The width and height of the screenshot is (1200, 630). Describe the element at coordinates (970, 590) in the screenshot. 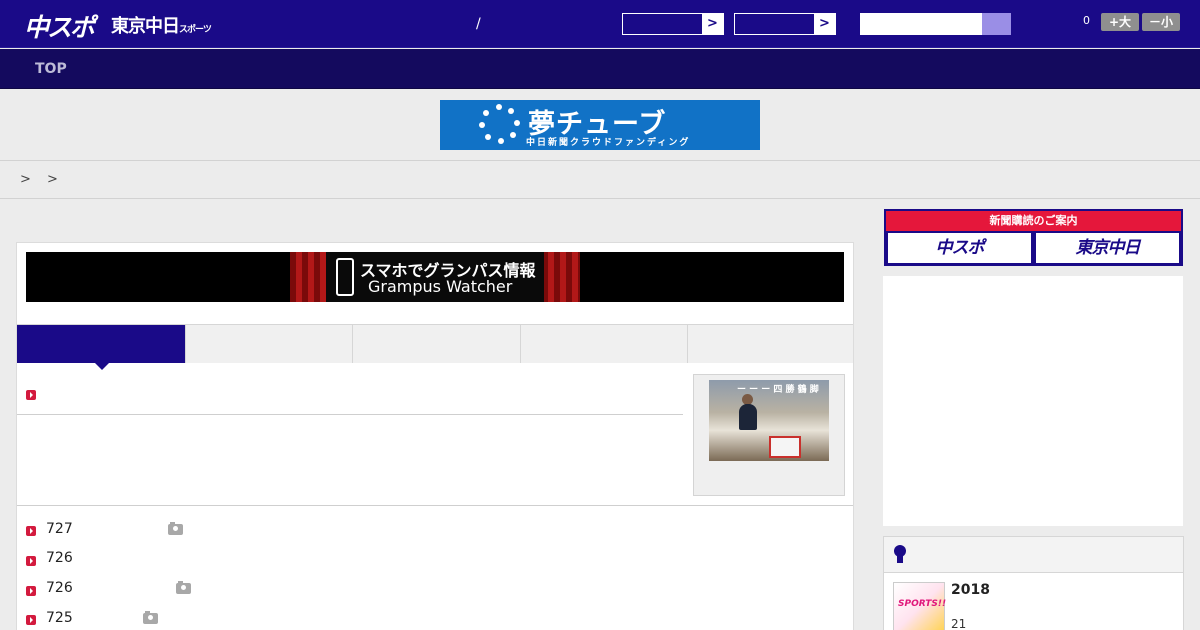

I see `ranking-item-year: 2018` at that location.